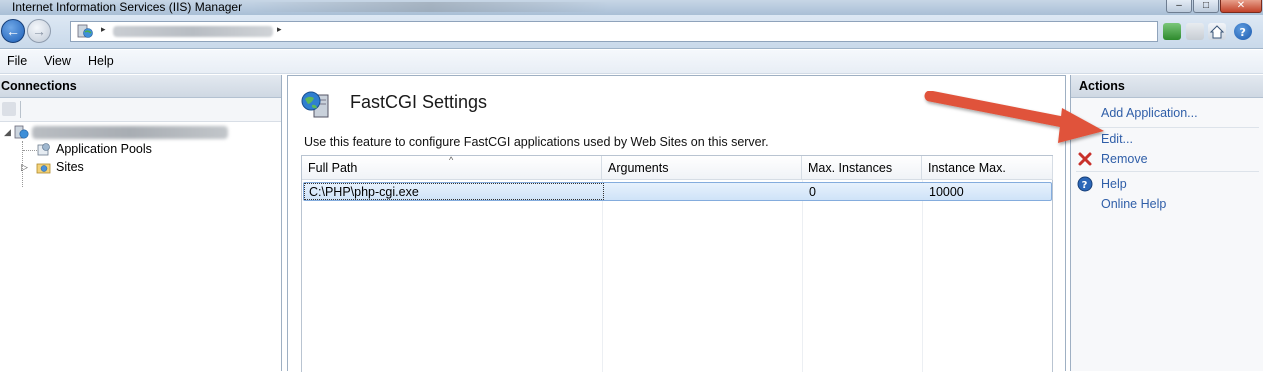  I want to click on back-button: ←, so click(13, 31).